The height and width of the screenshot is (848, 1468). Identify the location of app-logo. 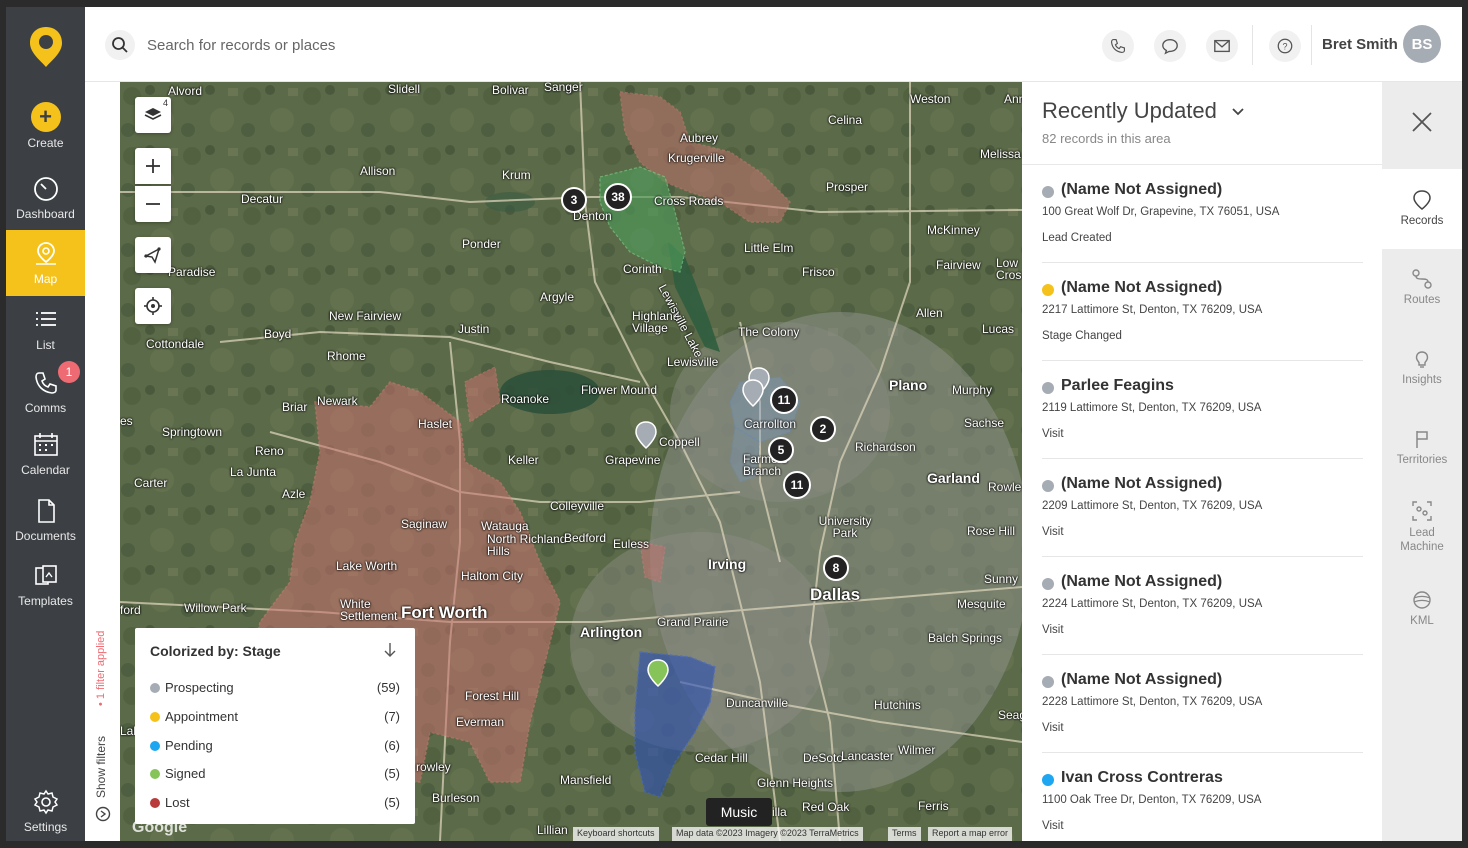
(46, 47).